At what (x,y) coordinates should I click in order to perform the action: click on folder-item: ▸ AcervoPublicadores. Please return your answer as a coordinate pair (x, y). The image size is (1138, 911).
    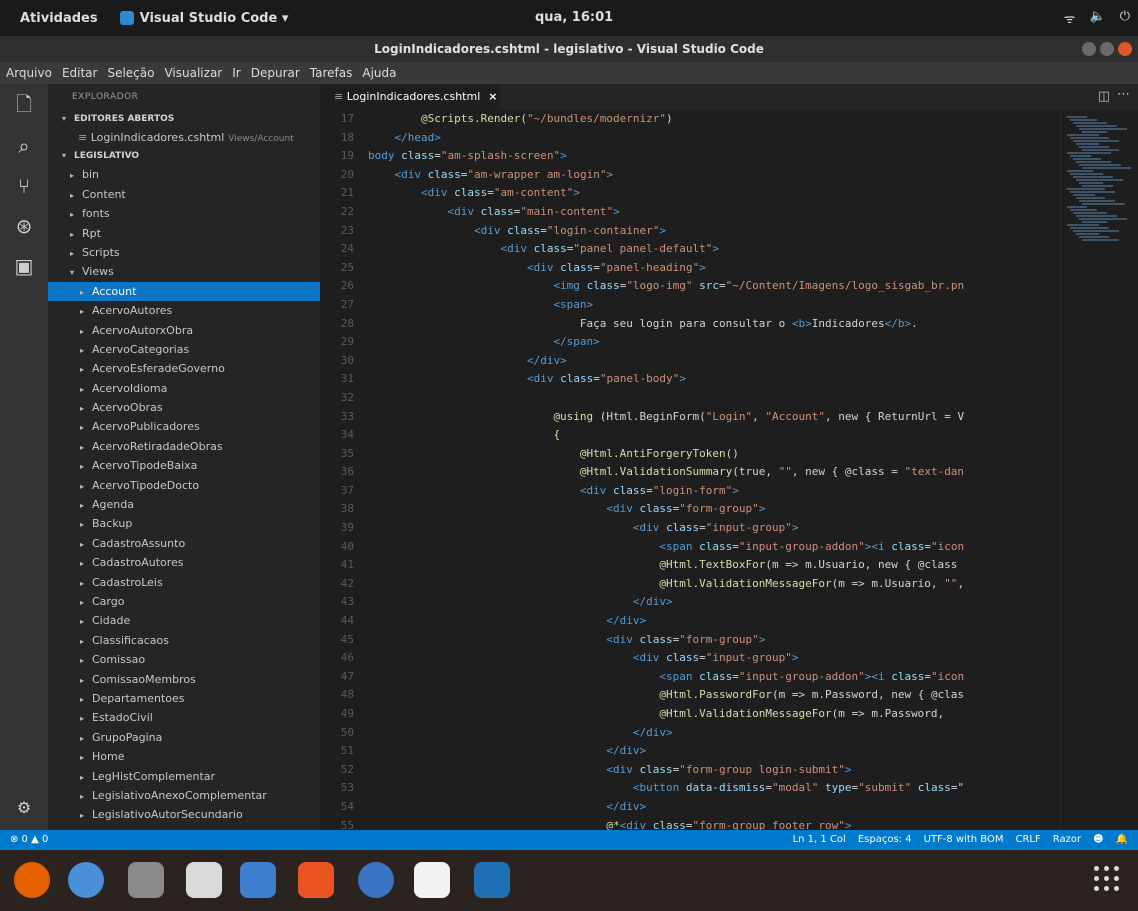
    Looking at the image, I should click on (184, 426).